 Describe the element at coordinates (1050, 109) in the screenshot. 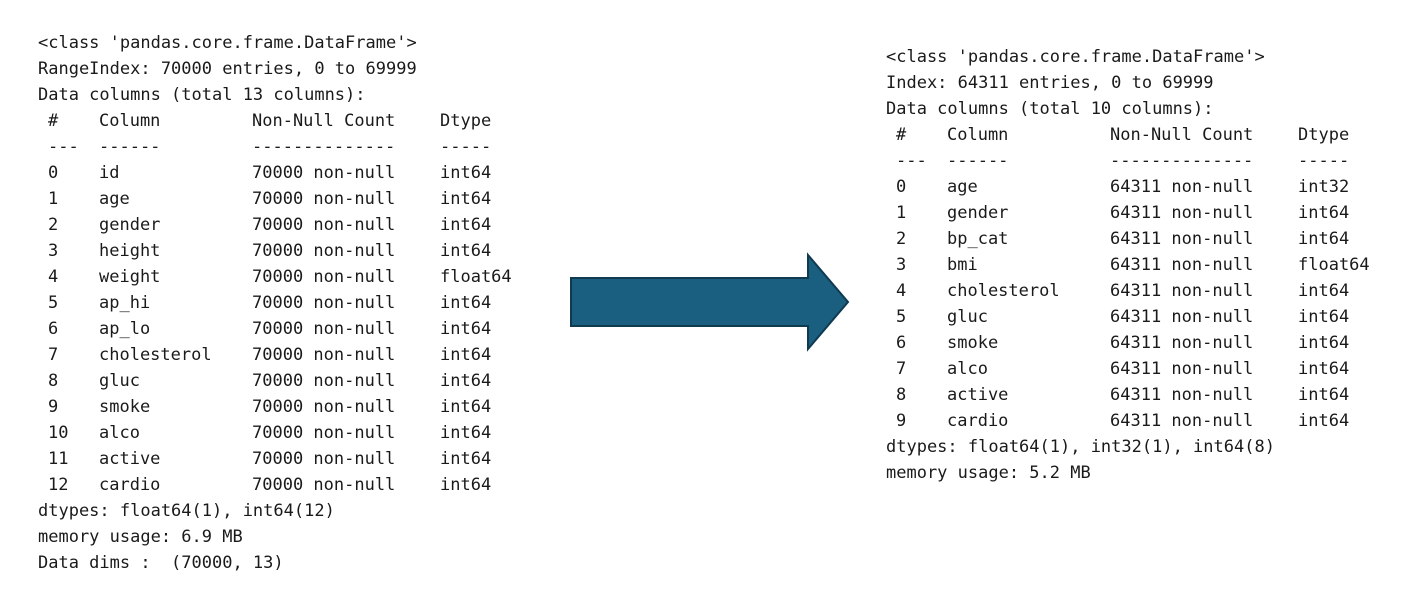

I see `columns-summary-line: Data columns (total 10 columns):` at that location.